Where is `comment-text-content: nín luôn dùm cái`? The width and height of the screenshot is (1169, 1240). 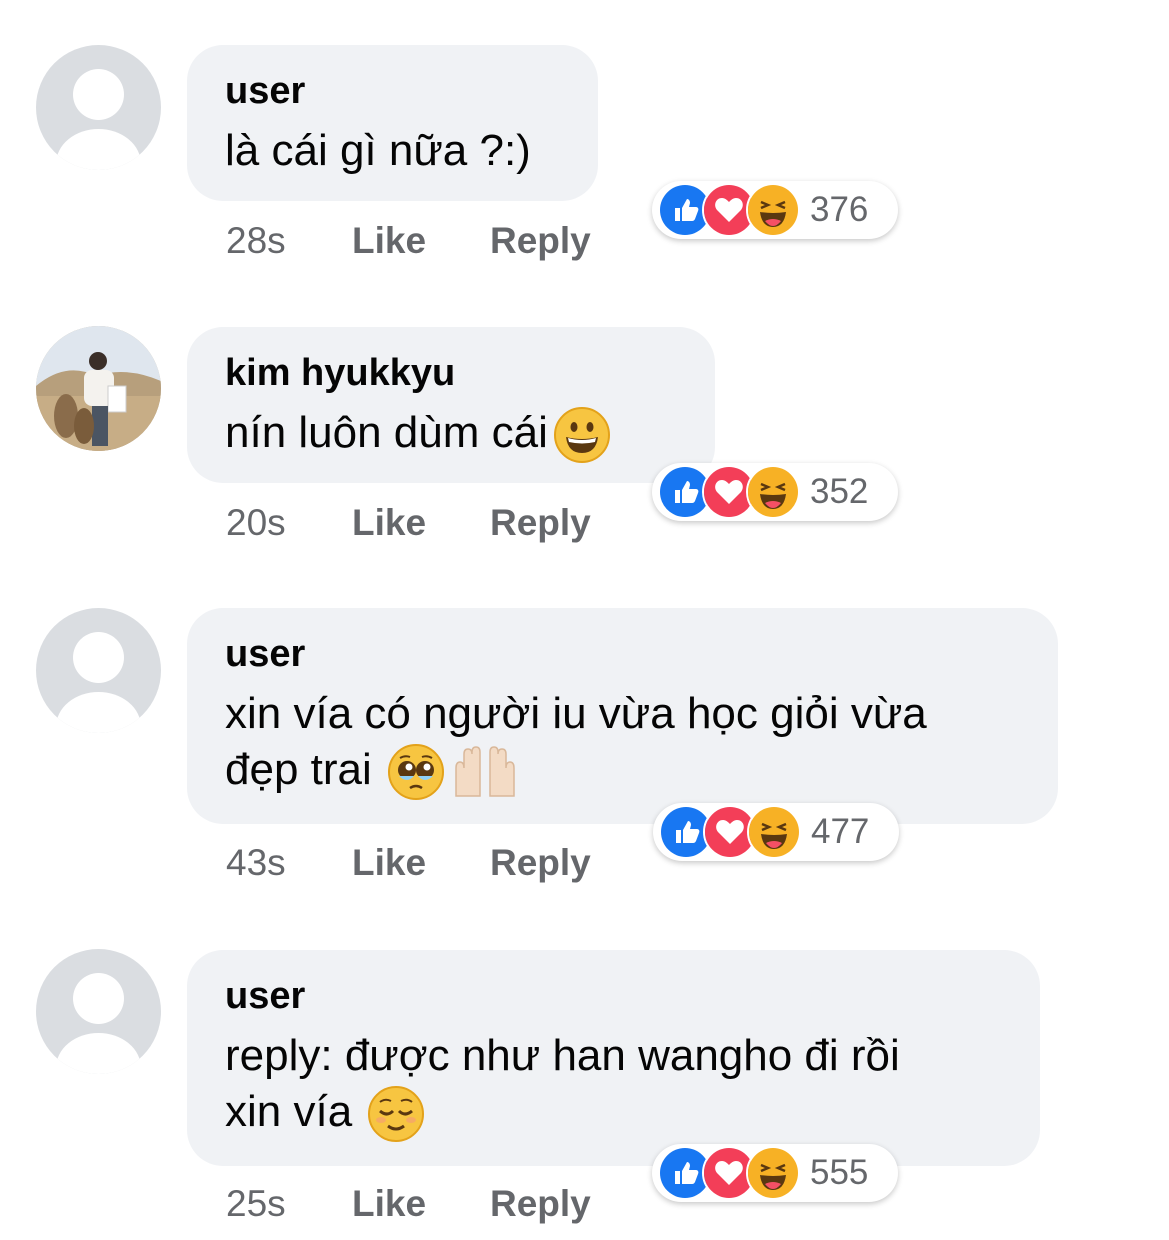
comment-text-content: nín luôn dùm cái is located at coordinates (386, 432).